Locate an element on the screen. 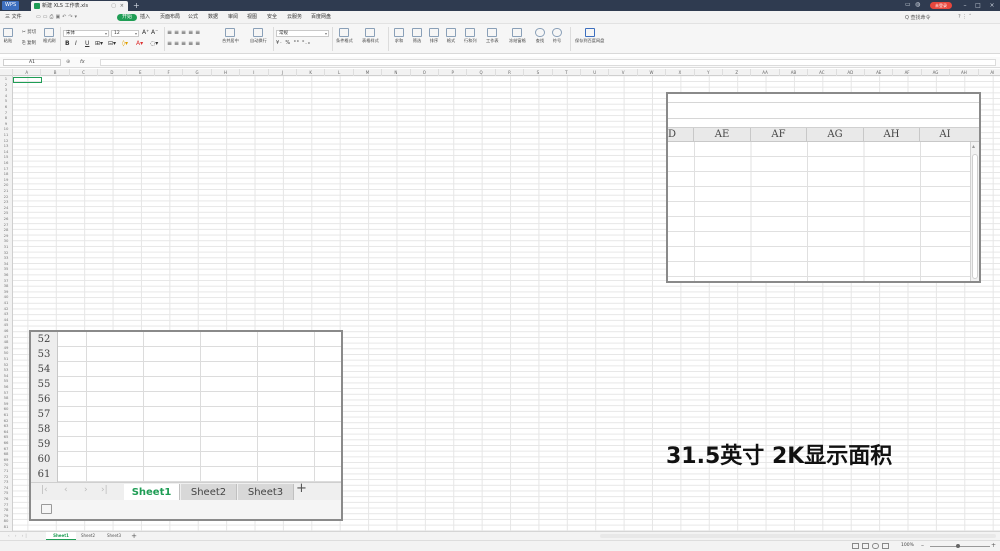  sum-button: 求和 is located at coordinates (399, 36).